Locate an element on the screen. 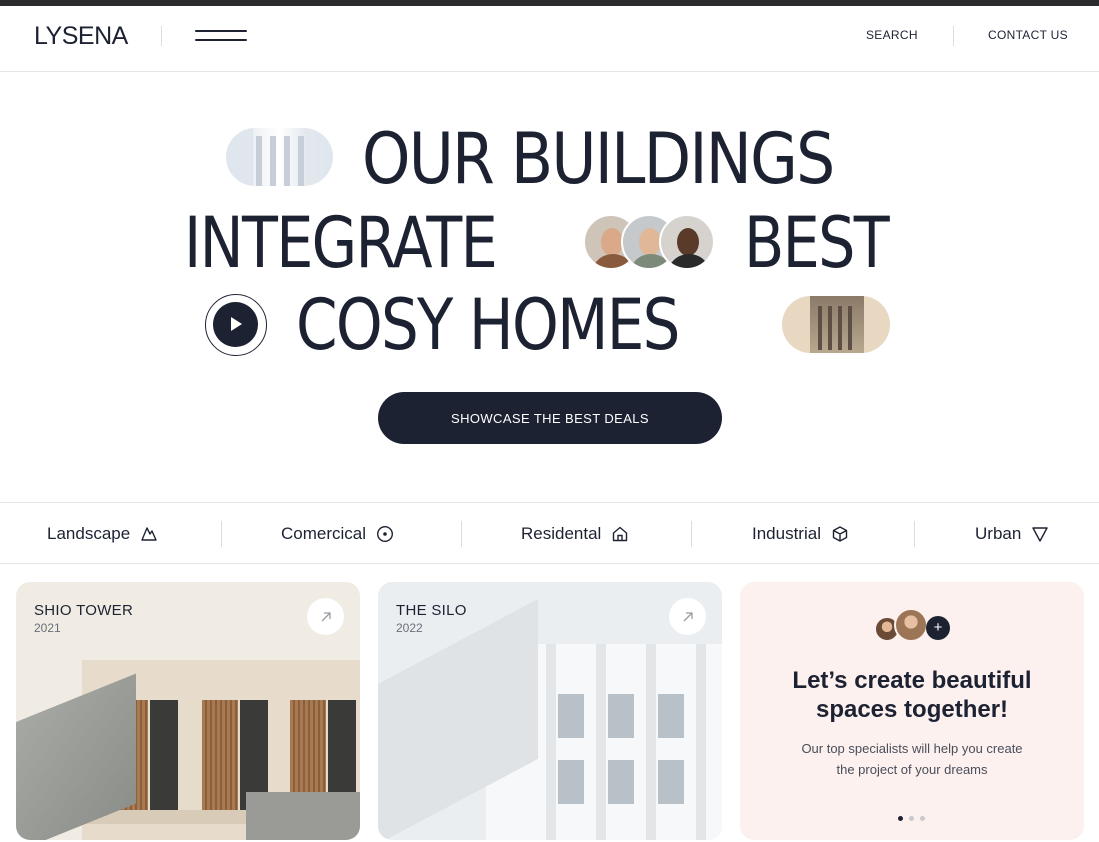 Image resolution: width=1099 pixels, height=842 pixels. category-residential: Residental is located at coordinates (575, 534).